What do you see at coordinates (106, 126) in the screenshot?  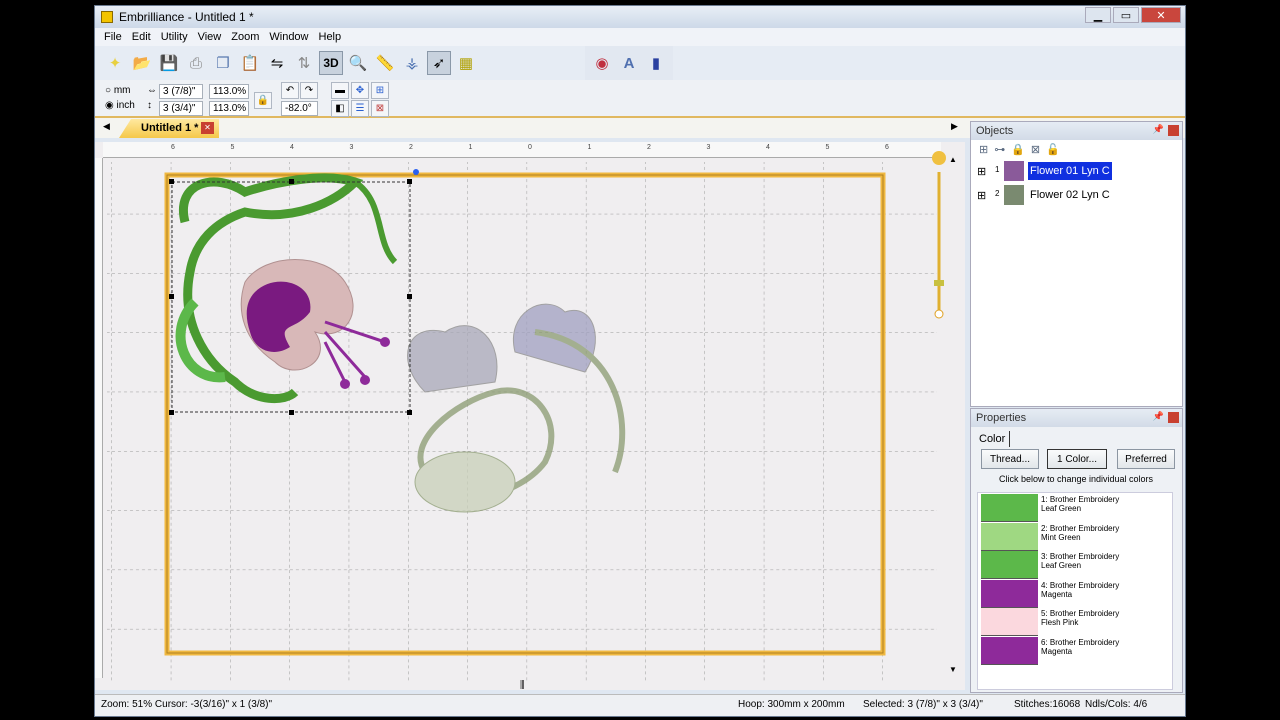 I see `tab-scroll-left-icon: ◀` at bounding box center [106, 126].